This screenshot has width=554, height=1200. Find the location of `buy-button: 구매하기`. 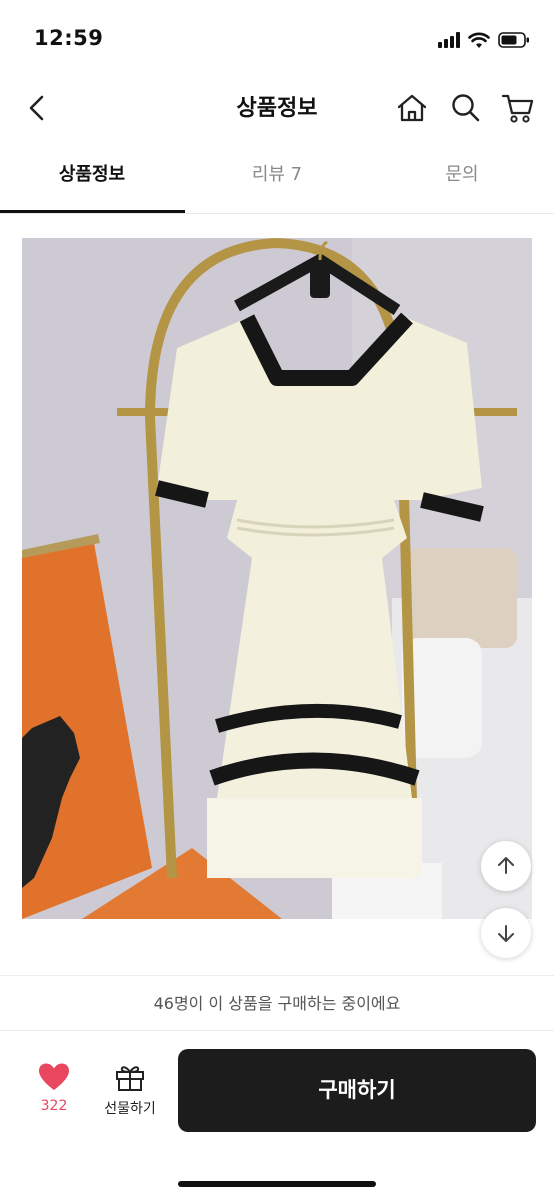

buy-button: 구매하기 is located at coordinates (357, 1090).